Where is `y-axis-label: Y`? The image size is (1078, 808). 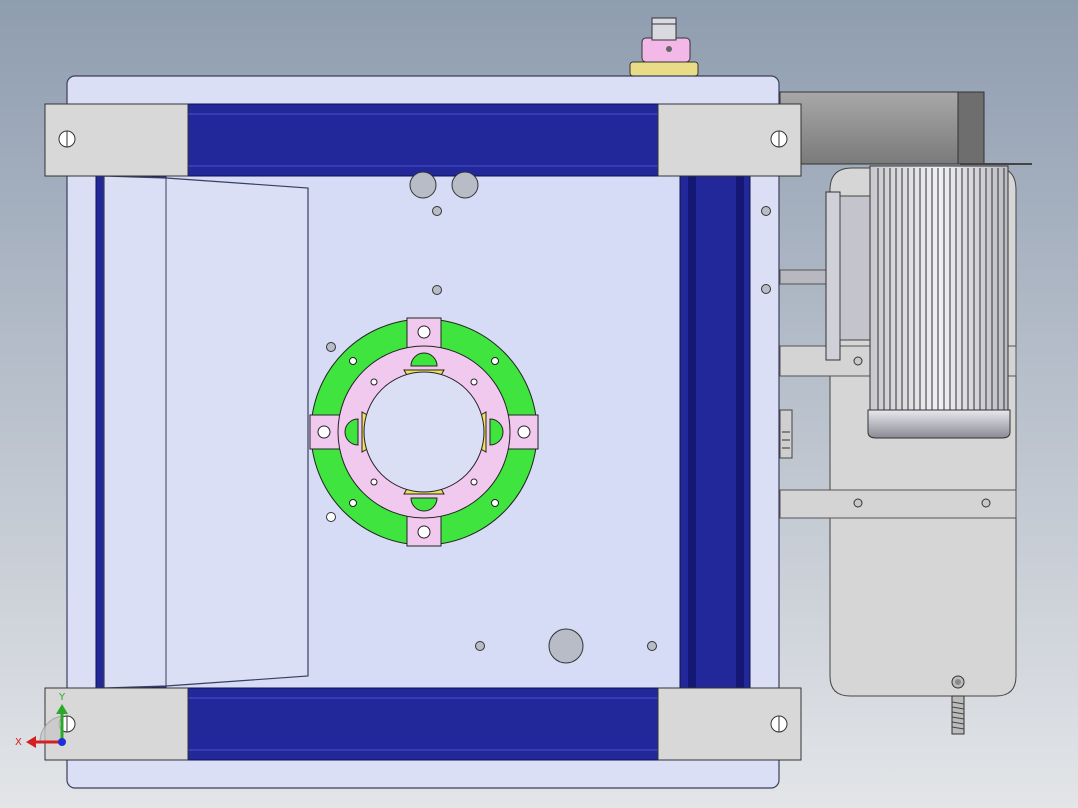
y-axis-label: Y is located at coordinates (62, 697).